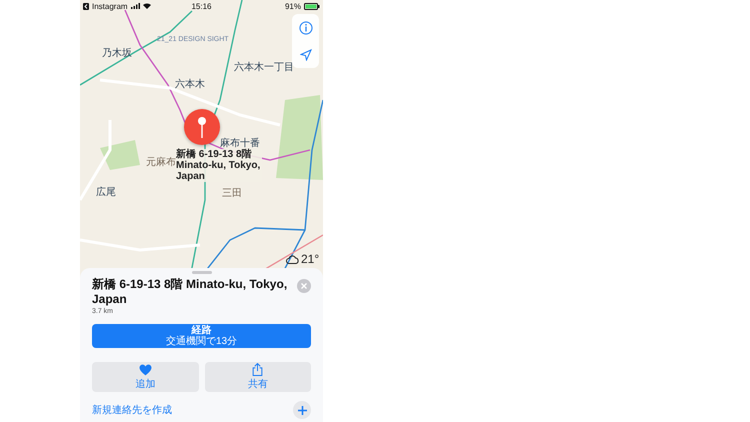 The width and height of the screenshot is (750, 422). Describe the element at coordinates (145, 370) in the screenshot. I see `heart-icon` at that location.